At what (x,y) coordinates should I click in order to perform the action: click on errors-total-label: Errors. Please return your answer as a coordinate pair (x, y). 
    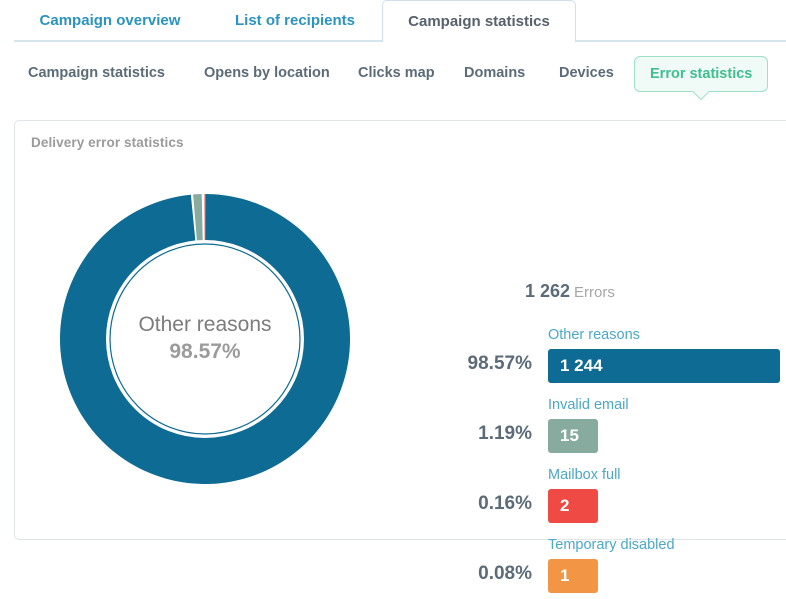
    Looking at the image, I should click on (594, 292).